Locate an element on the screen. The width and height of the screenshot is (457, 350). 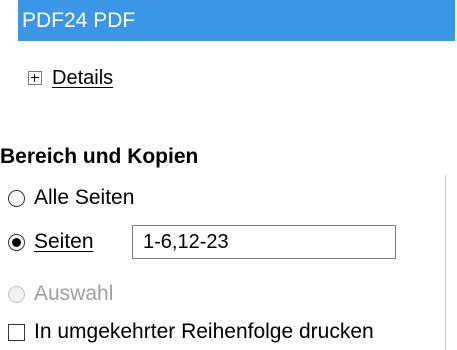
radio-all-pages: Alle Seiten is located at coordinates (71, 198).